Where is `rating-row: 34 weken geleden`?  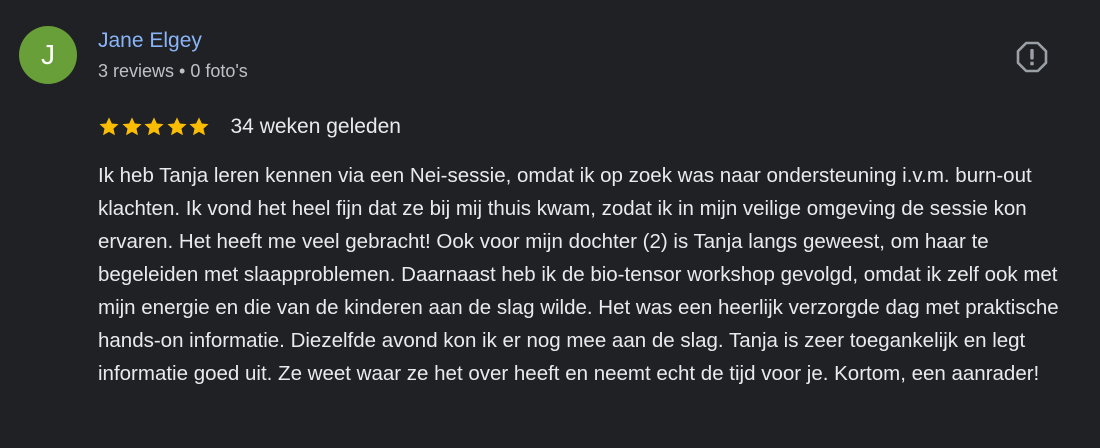
rating-row: 34 weken geleden is located at coordinates (249, 127).